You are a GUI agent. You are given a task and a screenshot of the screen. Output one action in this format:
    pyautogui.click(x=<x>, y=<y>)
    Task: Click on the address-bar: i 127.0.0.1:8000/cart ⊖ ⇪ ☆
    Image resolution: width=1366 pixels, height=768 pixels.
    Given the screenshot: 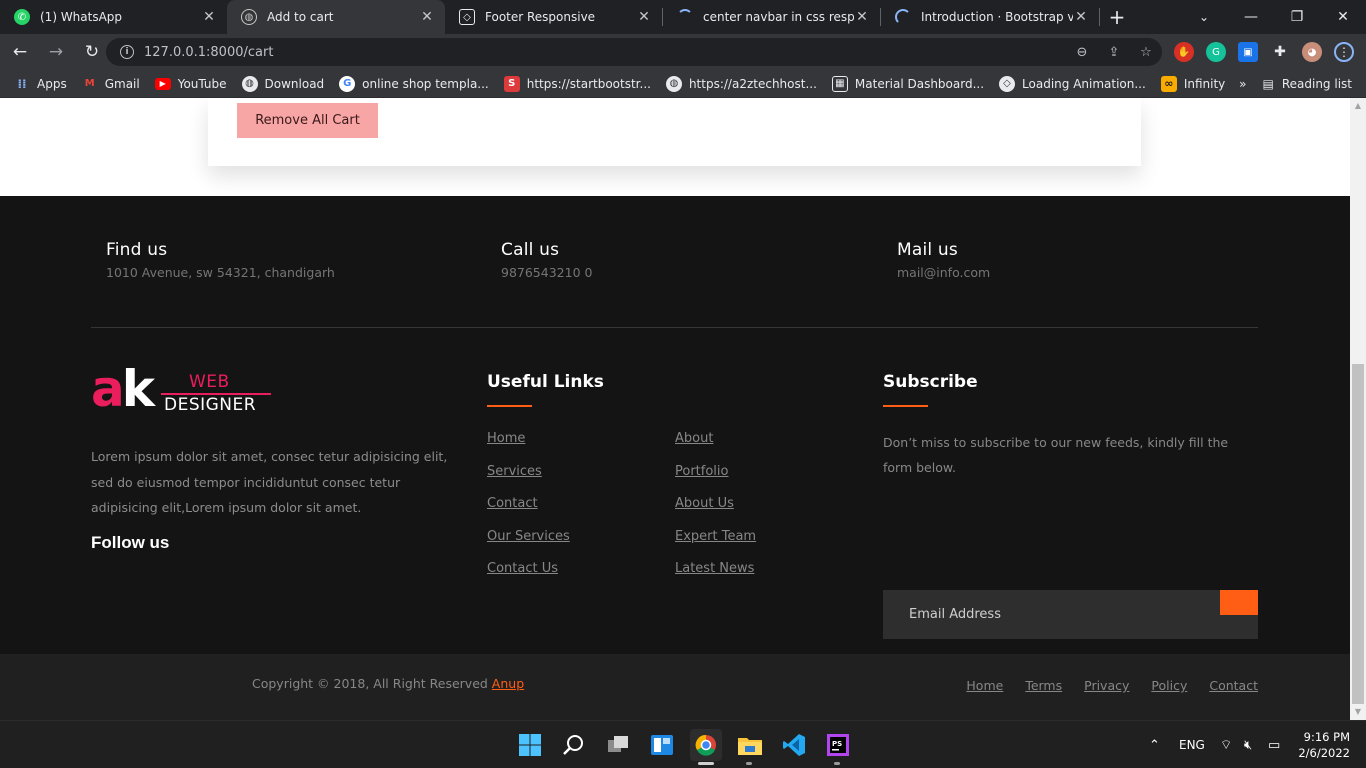 What is the action you would take?
    pyautogui.click(x=634, y=52)
    